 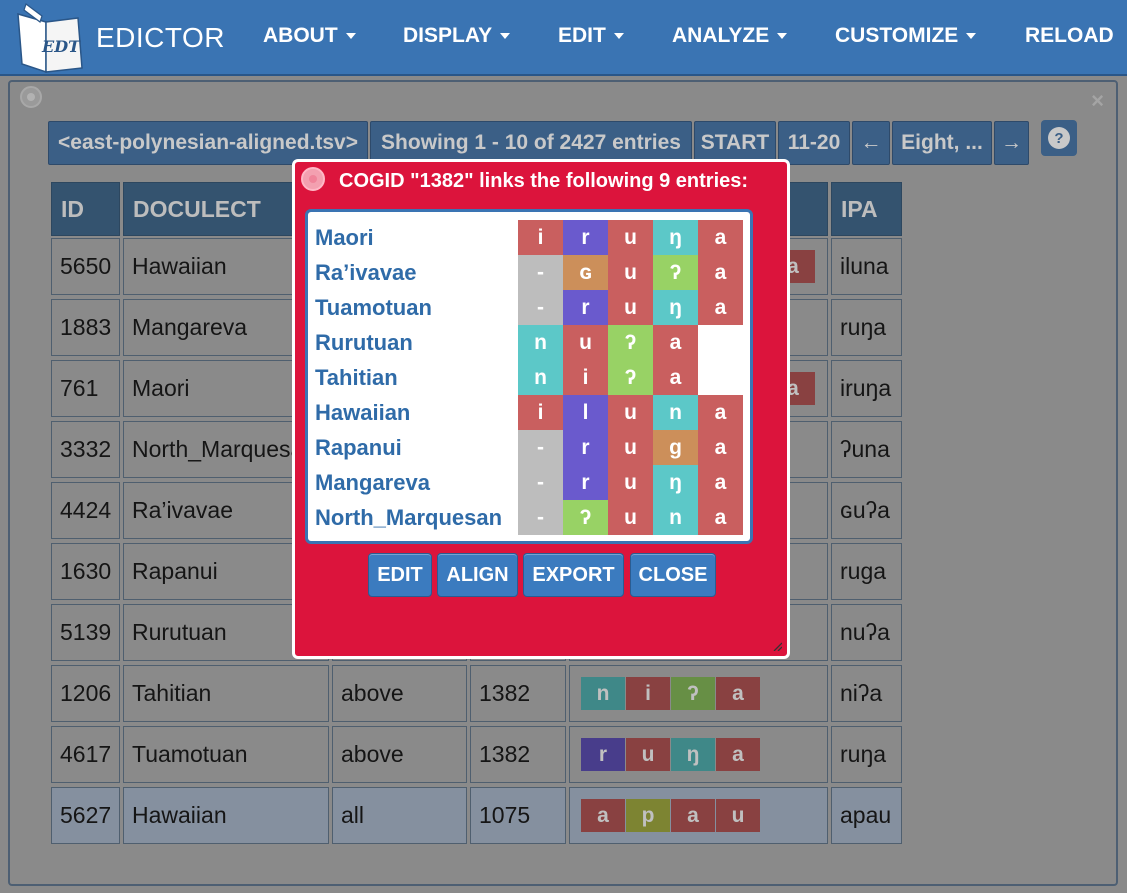 What do you see at coordinates (906, 36) in the screenshot?
I see `nav-customize-menu: CUSTOMIZE` at bounding box center [906, 36].